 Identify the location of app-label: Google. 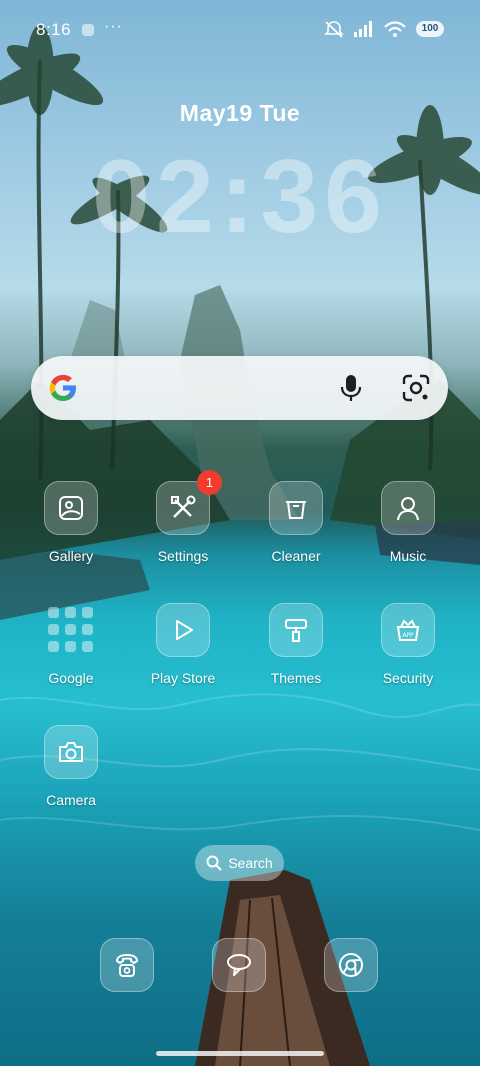
(71, 678).